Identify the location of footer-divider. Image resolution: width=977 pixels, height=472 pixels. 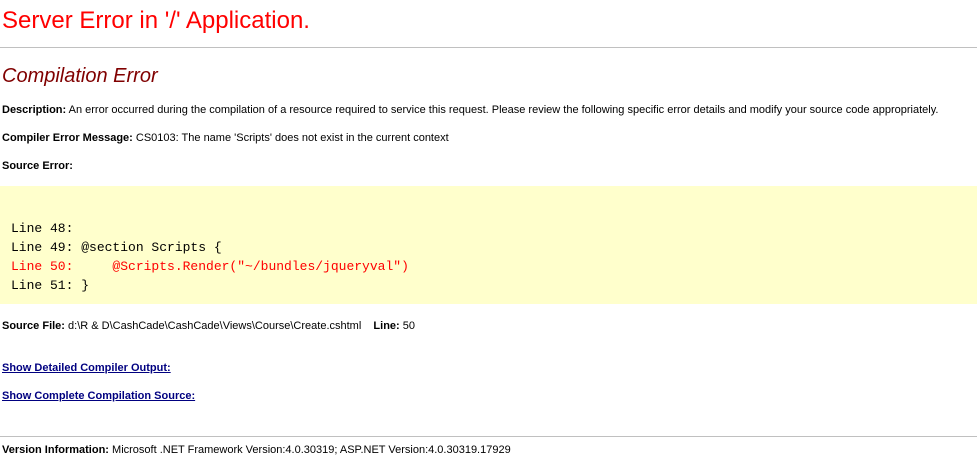
(488, 436).